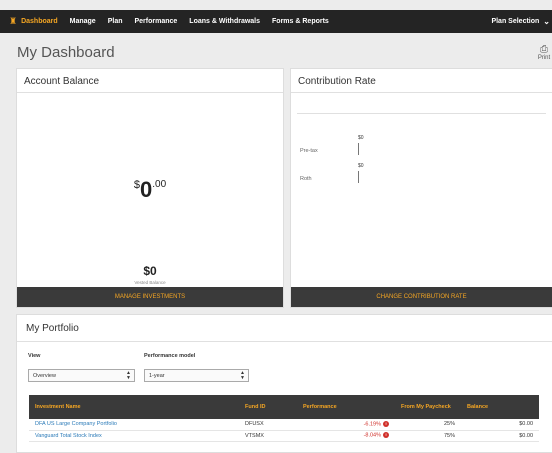 The height and width of the screenshot is (453, 552). Describe the element at coordinates (39, 21) in the screenshot. I see `nav-dashboard: Dashboard` at that location.